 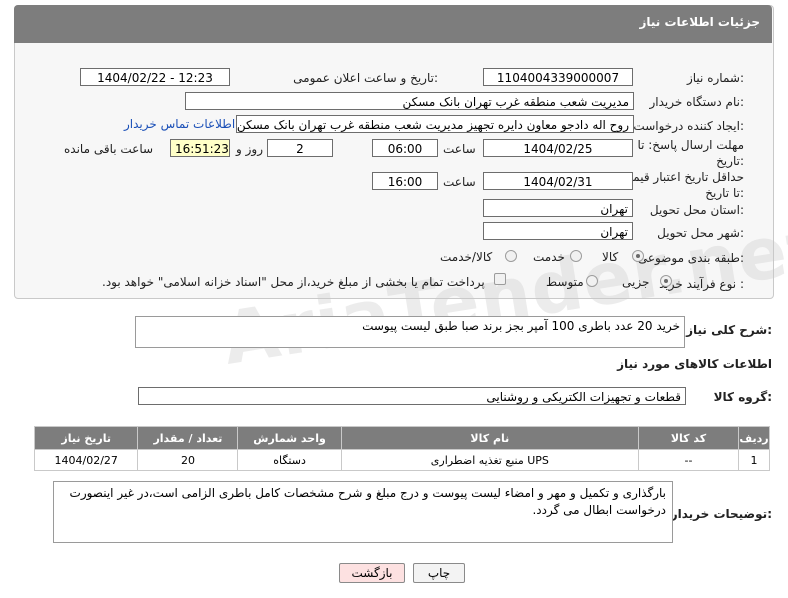 What do you see at coordinates (466, 257) in the screenshot?
I see `category-both-label: کالا/خدمت` at bounding box center [466, 257].